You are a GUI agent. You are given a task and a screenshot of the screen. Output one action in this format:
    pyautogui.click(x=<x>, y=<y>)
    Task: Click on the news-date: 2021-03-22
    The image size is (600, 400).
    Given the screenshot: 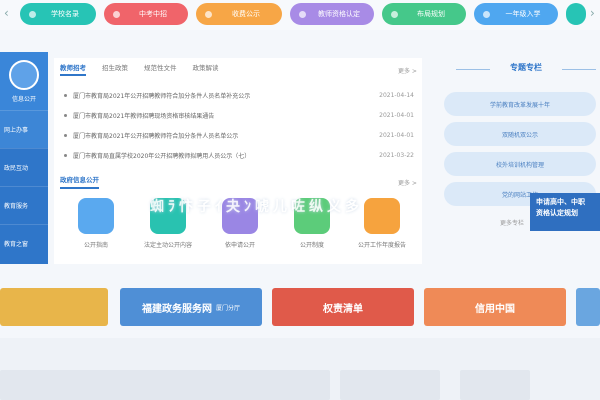 What is the action you would take?
    pyautogui.click(x=396, y=155)
    